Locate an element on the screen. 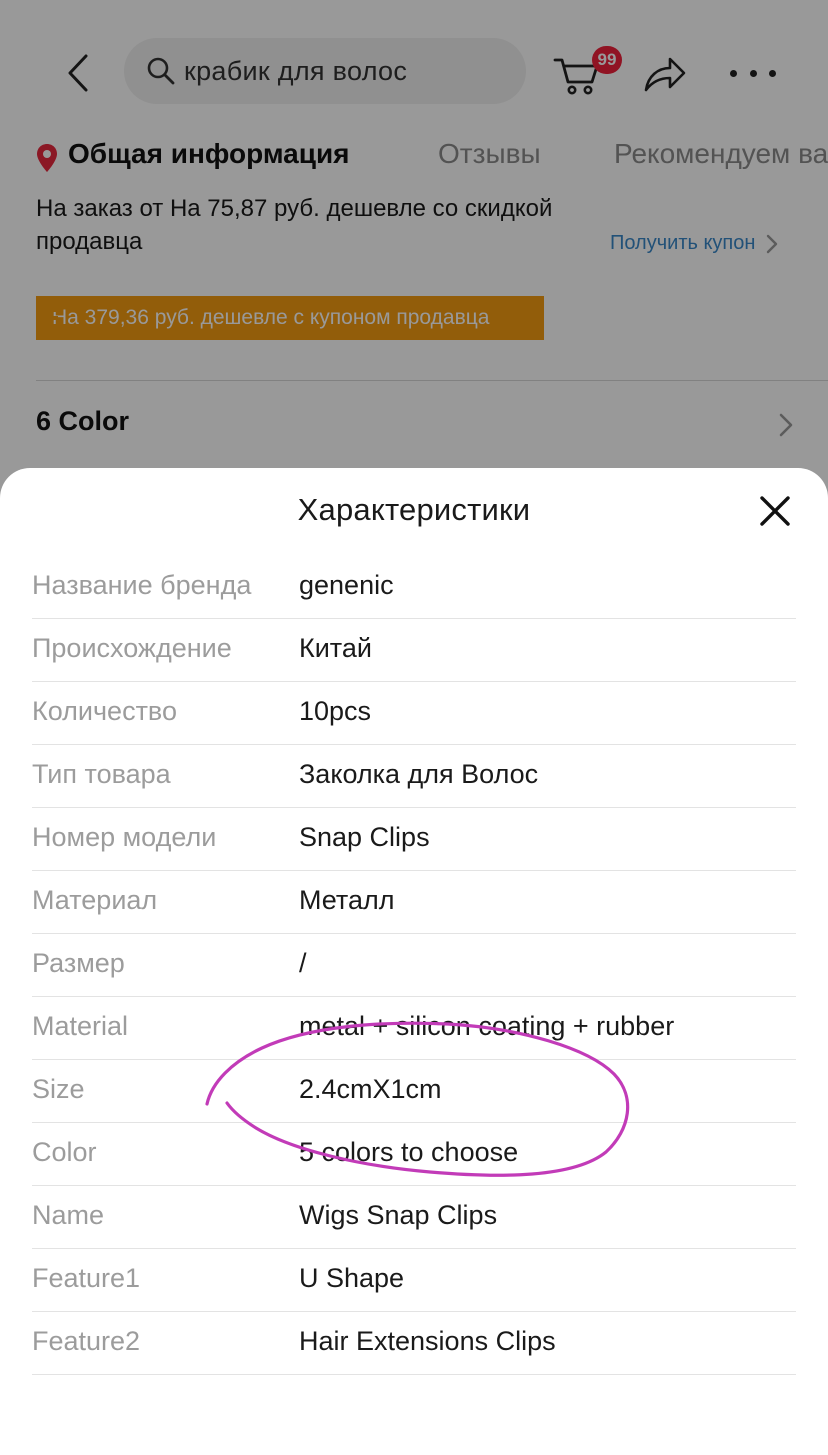 The image size is (828, 1455). spec-row: Name Wigs Snap Clips is located at coordinates (414, 1217).